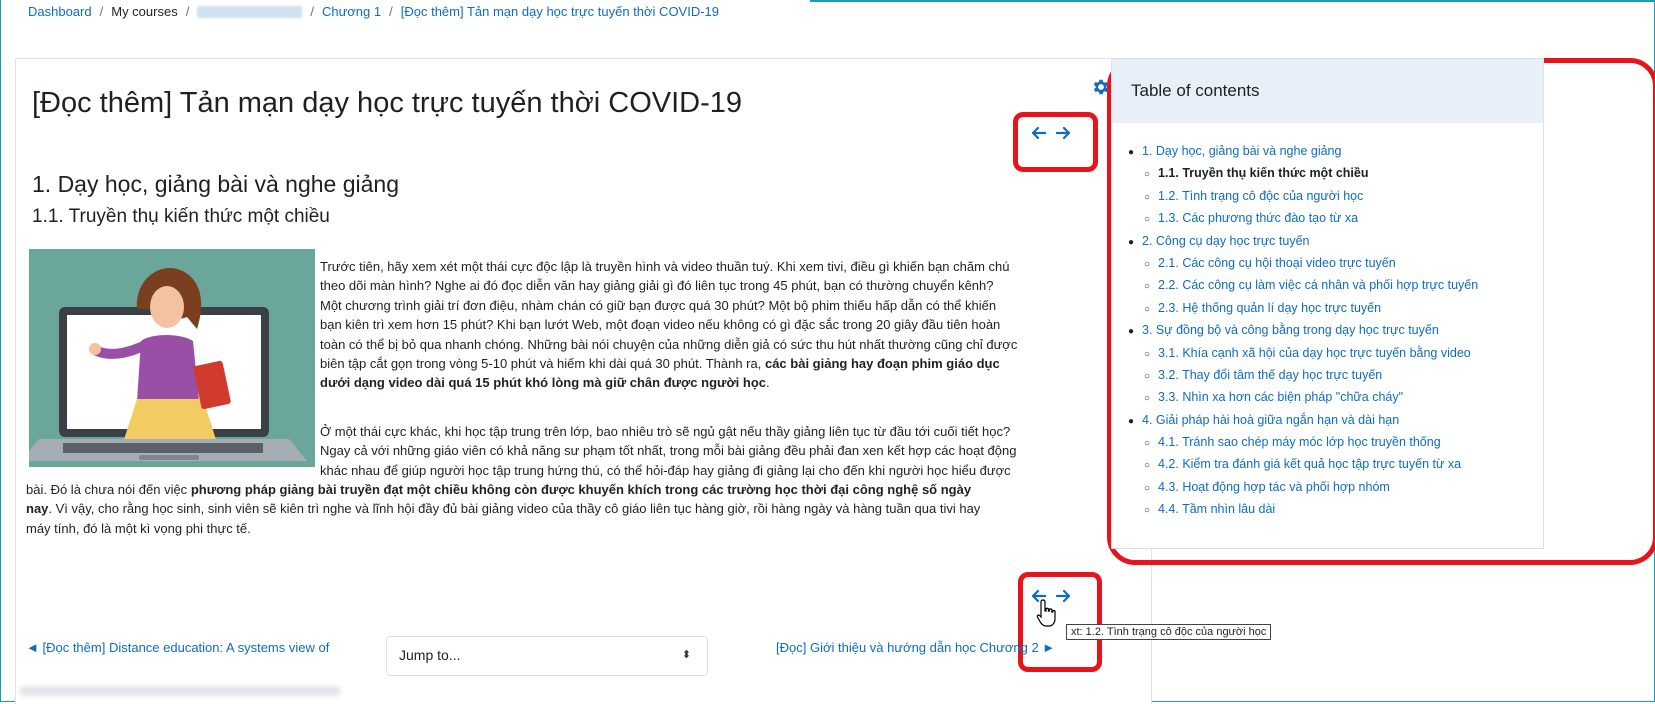 The width and height of the screenshot is (1655, 704). I want to click on bold-text: các bài giảng hay đoạn phim giáo dục, so click(882, 364).